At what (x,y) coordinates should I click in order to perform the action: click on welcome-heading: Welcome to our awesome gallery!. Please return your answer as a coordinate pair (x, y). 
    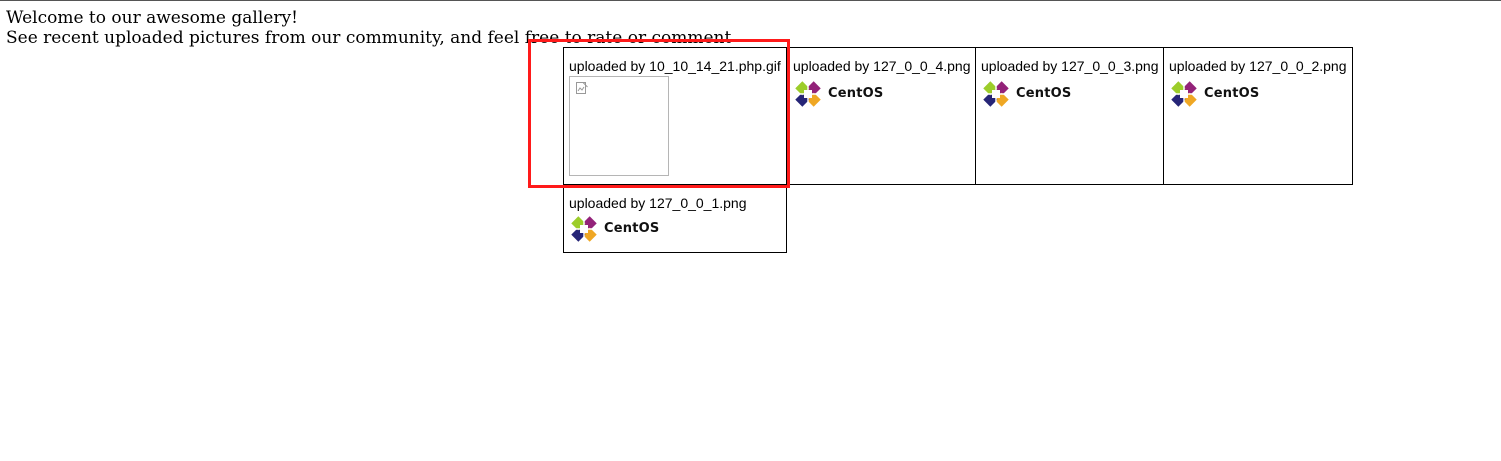
    Looking at the image, I should click on (152, 18).